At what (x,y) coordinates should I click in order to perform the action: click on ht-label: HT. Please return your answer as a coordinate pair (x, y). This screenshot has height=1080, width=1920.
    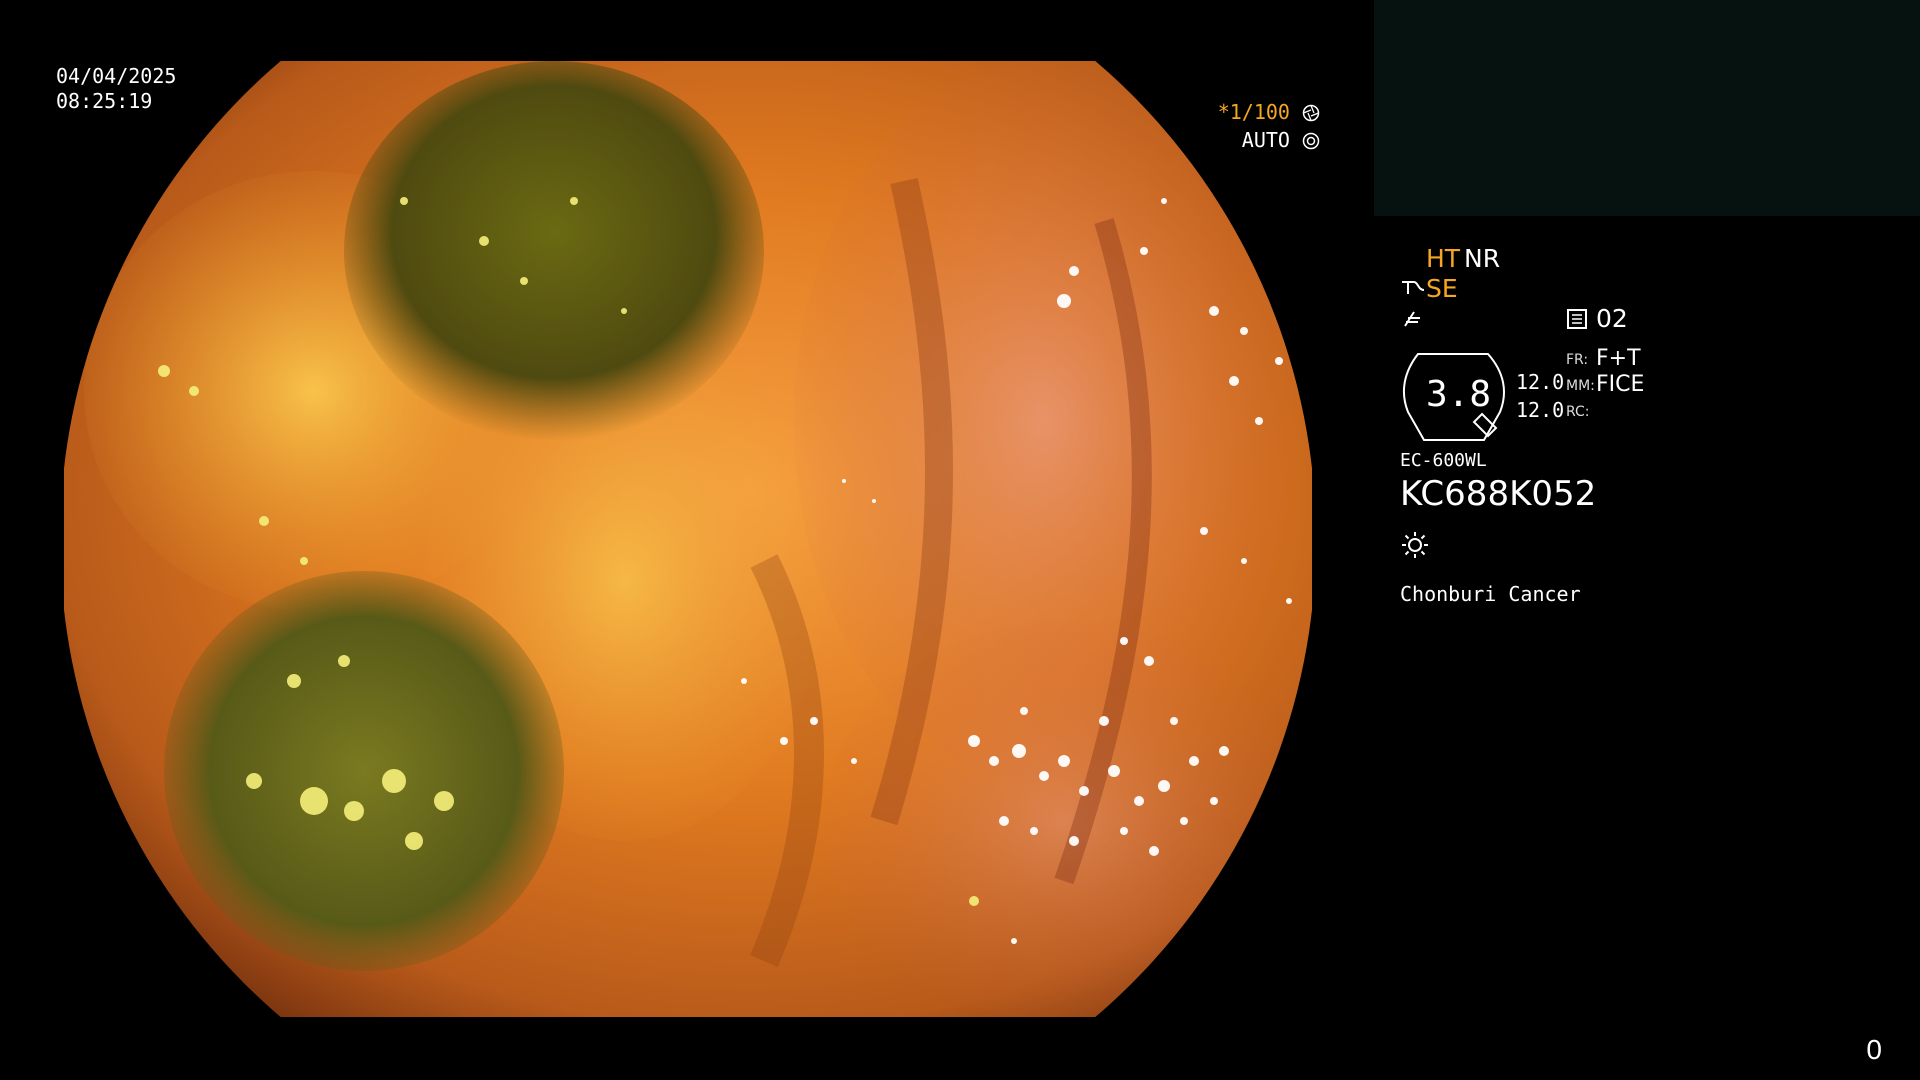
    Looking at the image, I should click on (1443, 258).